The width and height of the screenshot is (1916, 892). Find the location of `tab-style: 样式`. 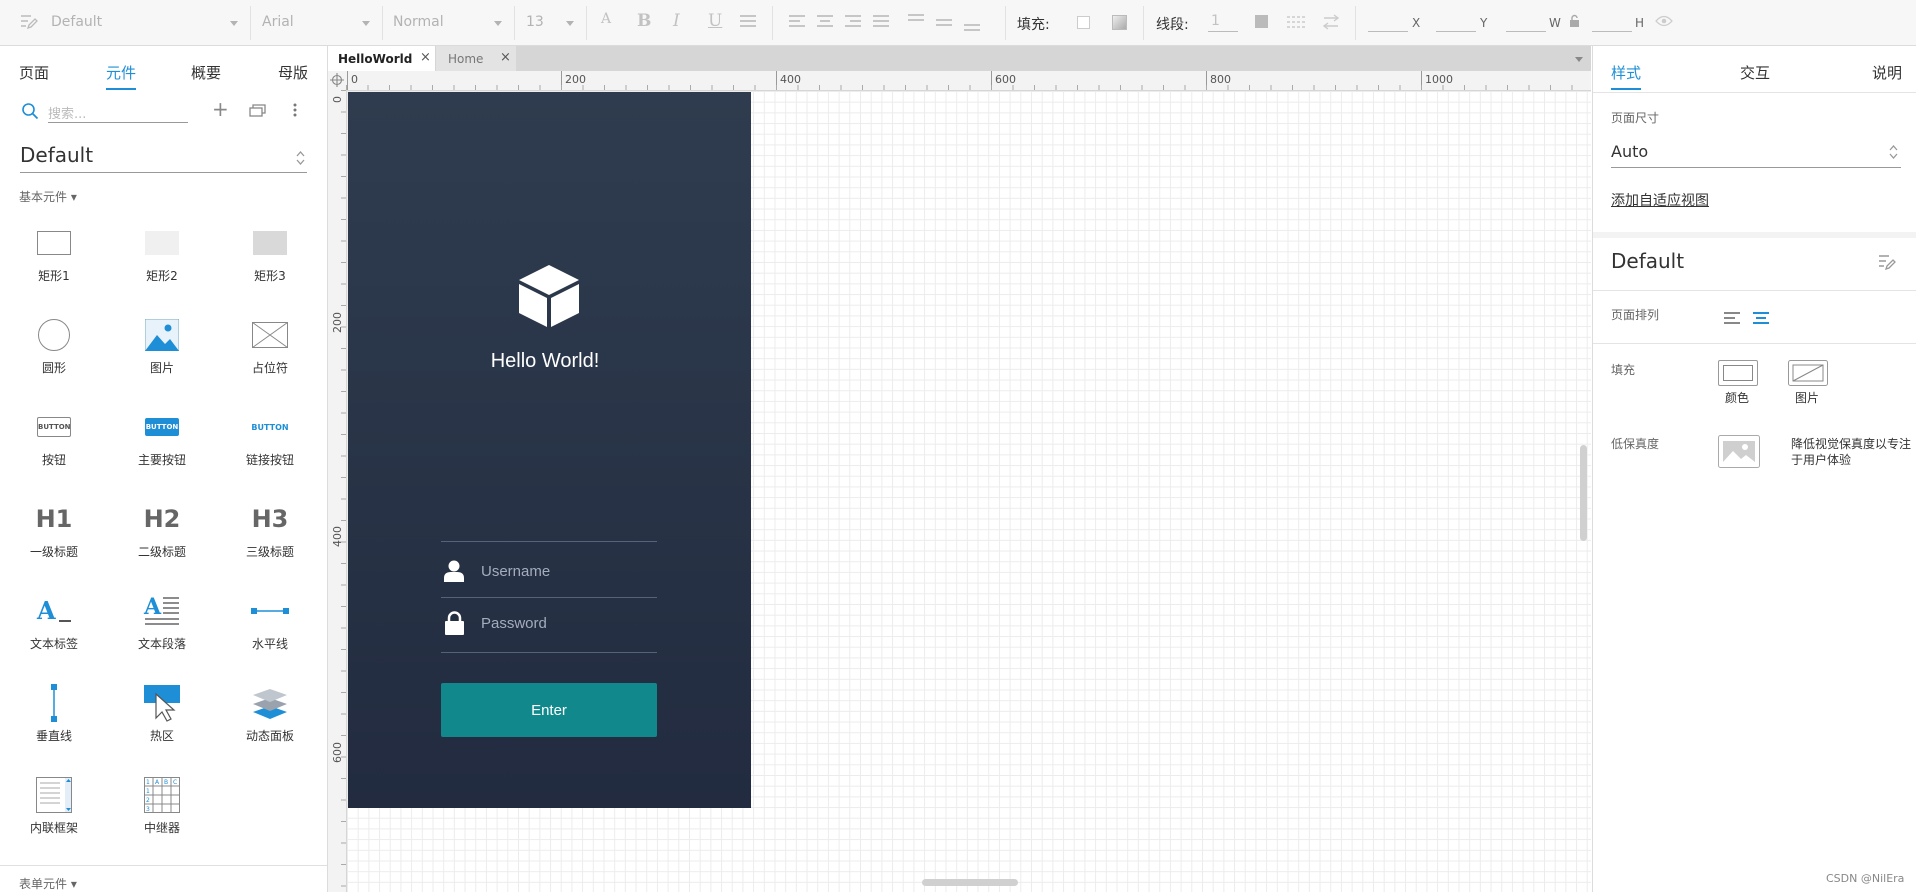

tab-style: 样式 is located at coordinates (1626, 72).